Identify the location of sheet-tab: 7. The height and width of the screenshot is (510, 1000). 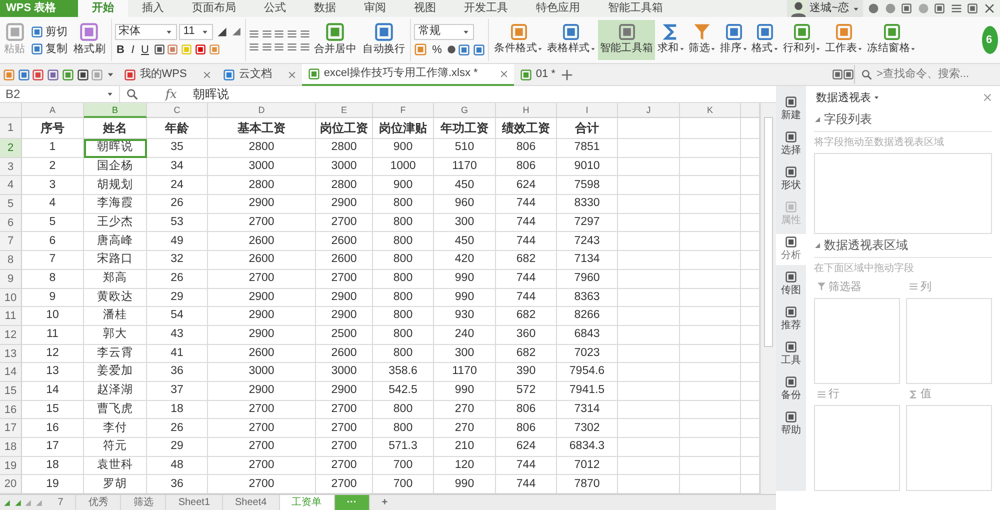
(61, 502).